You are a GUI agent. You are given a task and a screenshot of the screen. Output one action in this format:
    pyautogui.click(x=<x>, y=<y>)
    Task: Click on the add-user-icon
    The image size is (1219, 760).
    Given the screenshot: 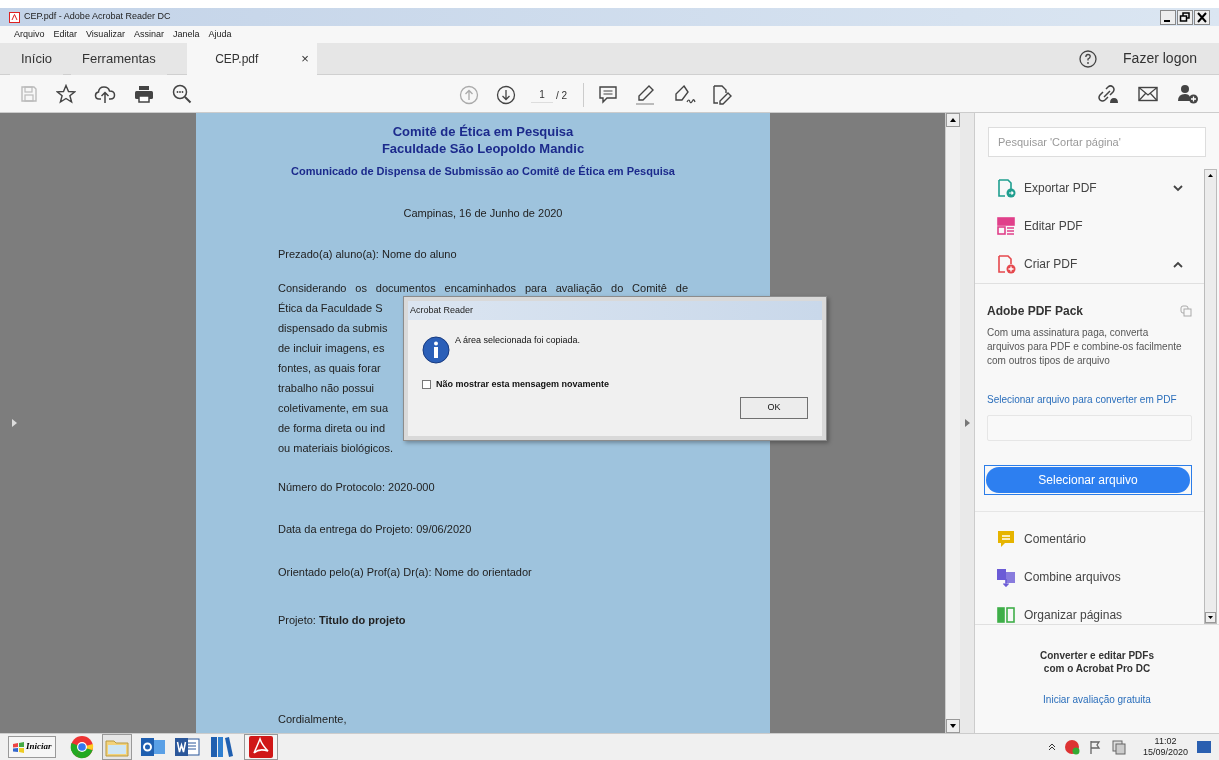 What is the action you would take?
    pyautogui.click(x=1188, y=93)
    